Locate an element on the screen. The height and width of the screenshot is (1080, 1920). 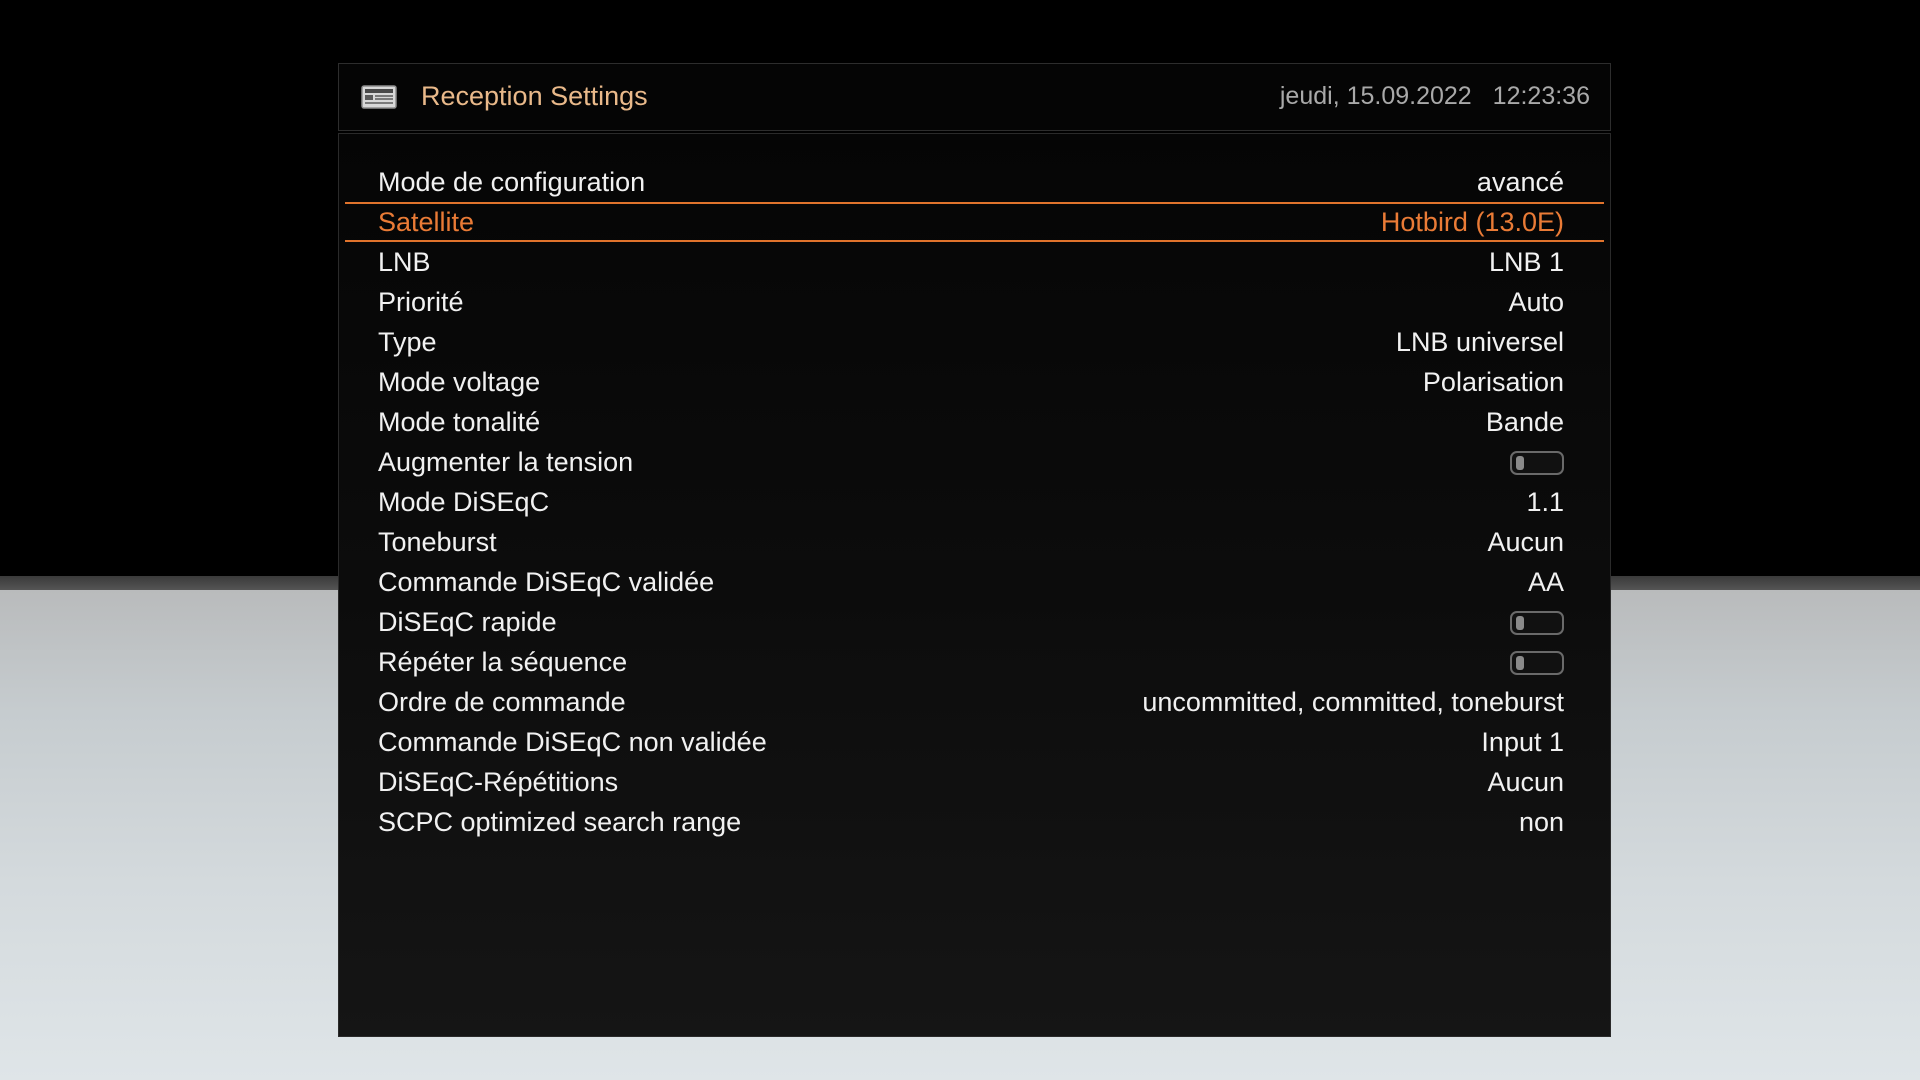
setting-label: Type is located at coordinates (407, 342).